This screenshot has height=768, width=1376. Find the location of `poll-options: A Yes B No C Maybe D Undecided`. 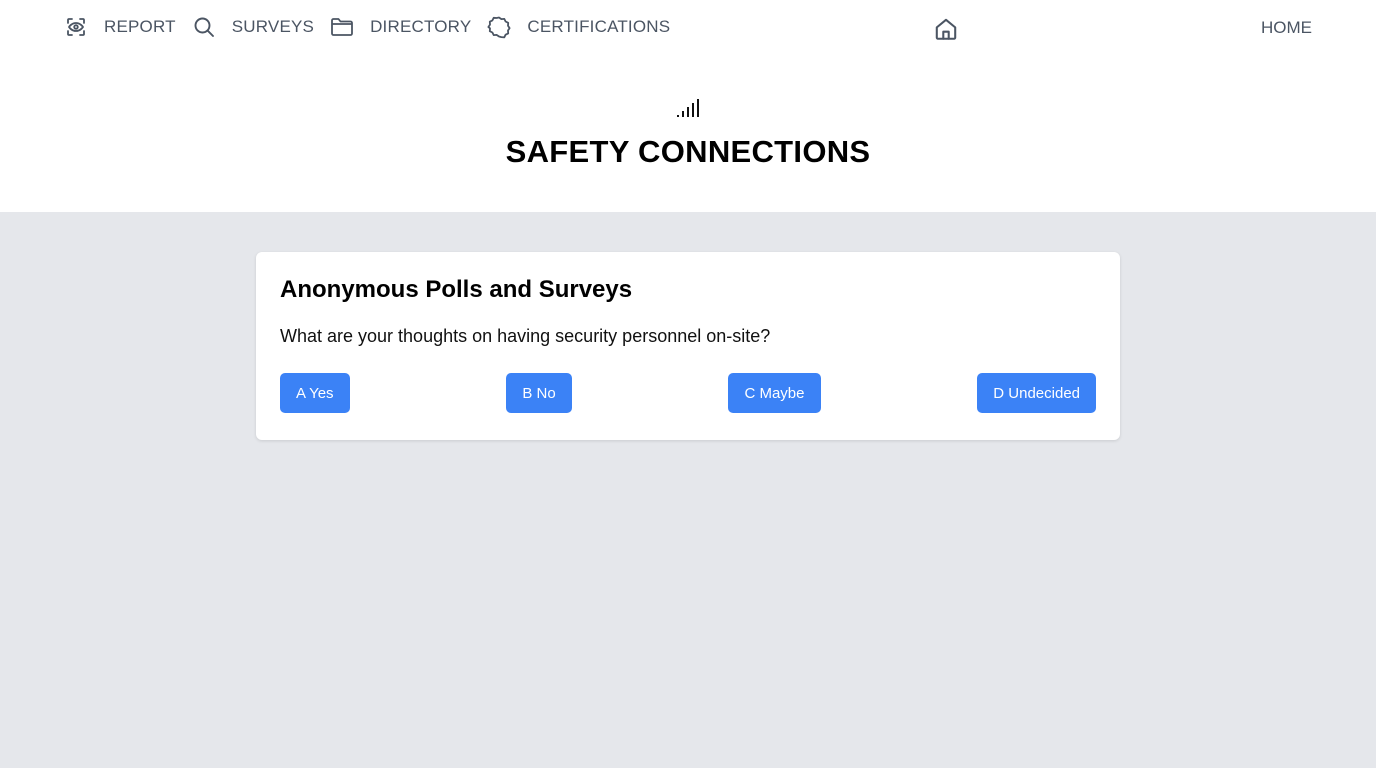

poll-options: A Yes B No C Maybe D Undecided is located at coordinates (688, 393).